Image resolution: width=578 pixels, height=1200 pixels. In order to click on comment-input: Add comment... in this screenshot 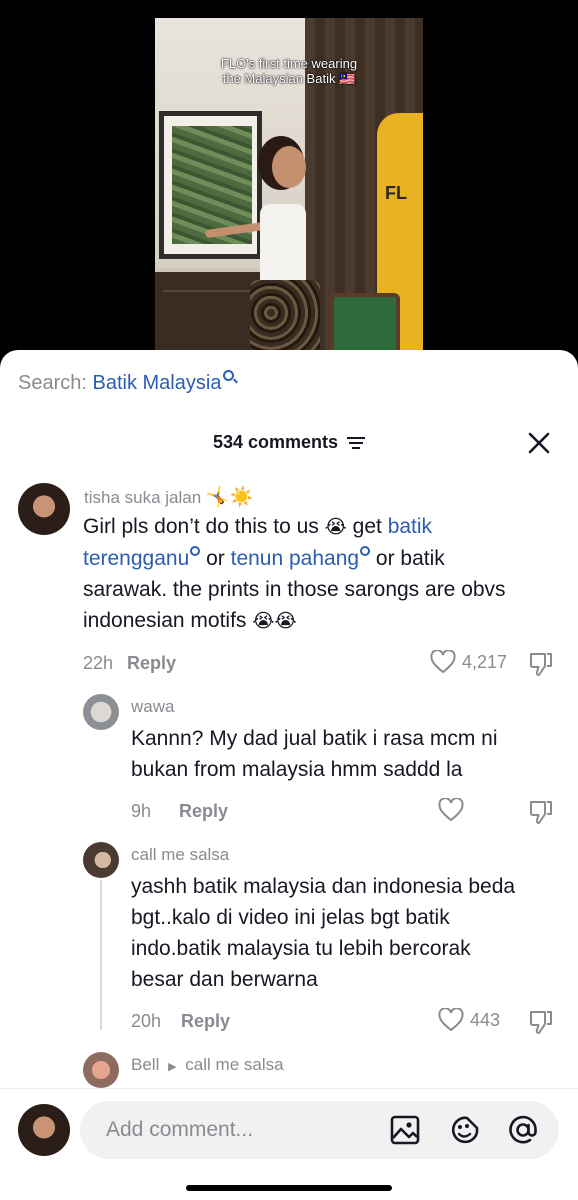, I will do `click(319, 1130)`.